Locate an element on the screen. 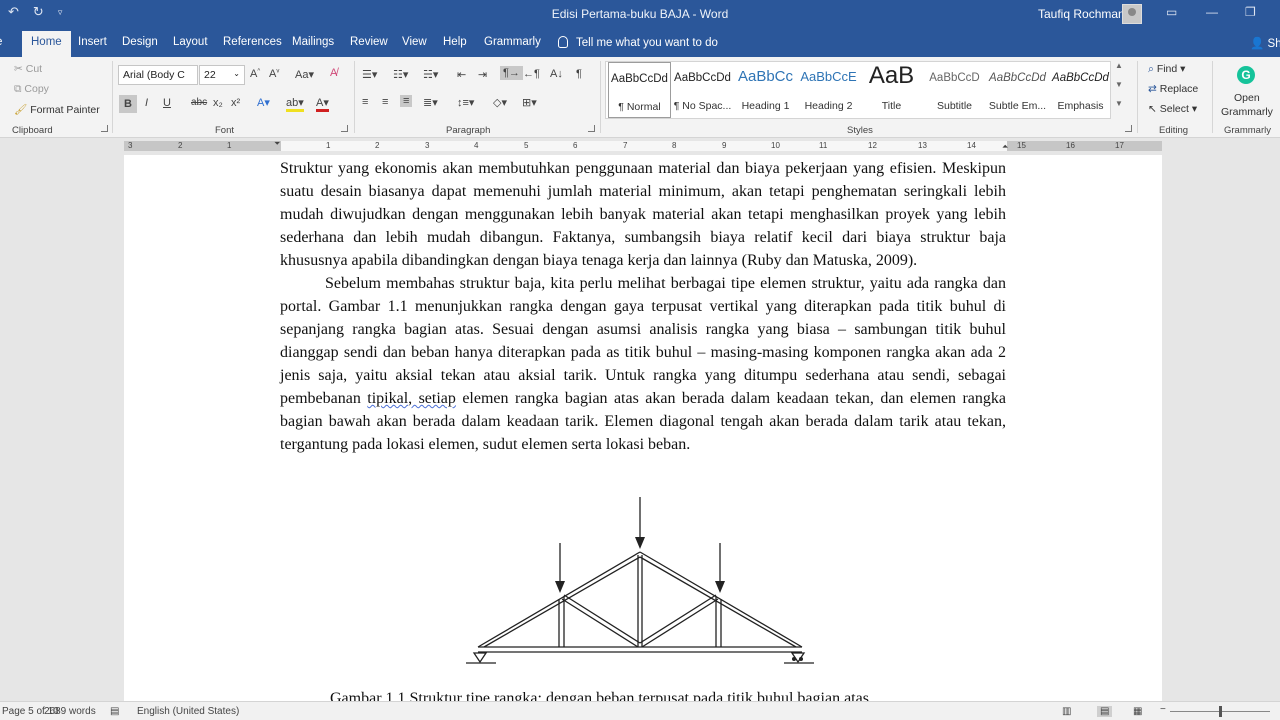 The width and height of the screenshot is (1280, 720). strikethrough-icon: abc is located at coordinates (199, 102).